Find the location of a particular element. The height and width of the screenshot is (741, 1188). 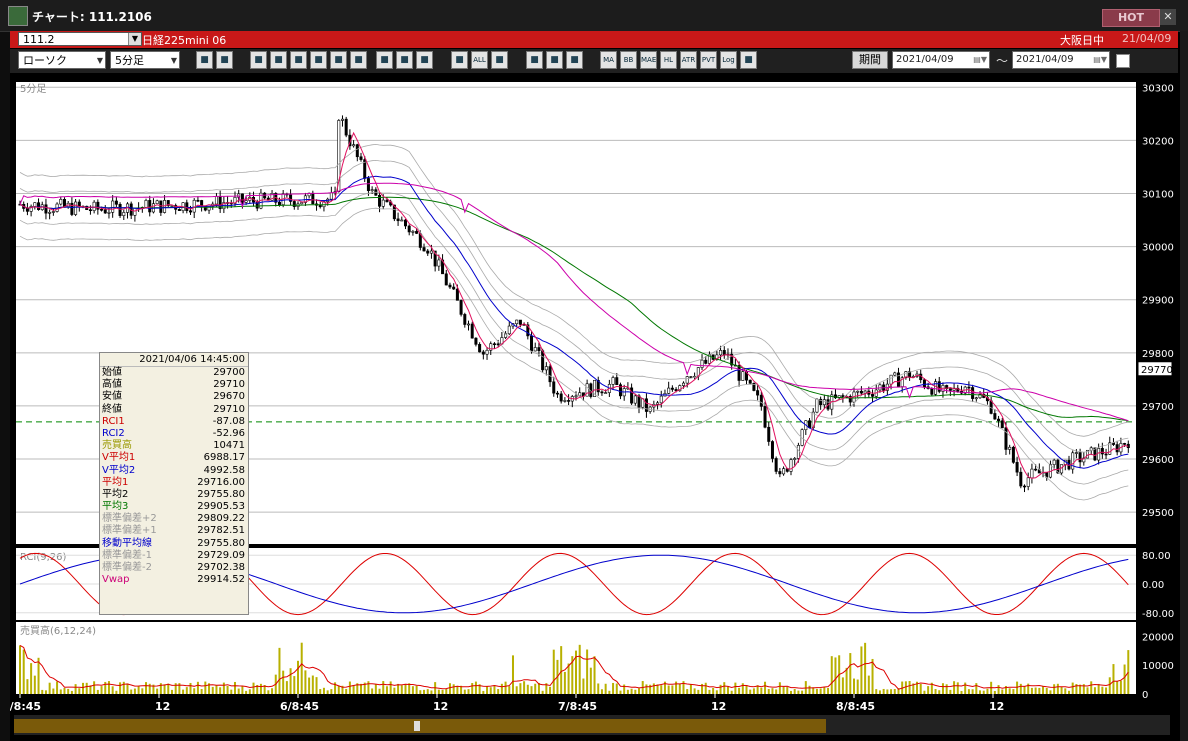

chart-type-select: ローソク ▼ is located at coordinates (62, 60).